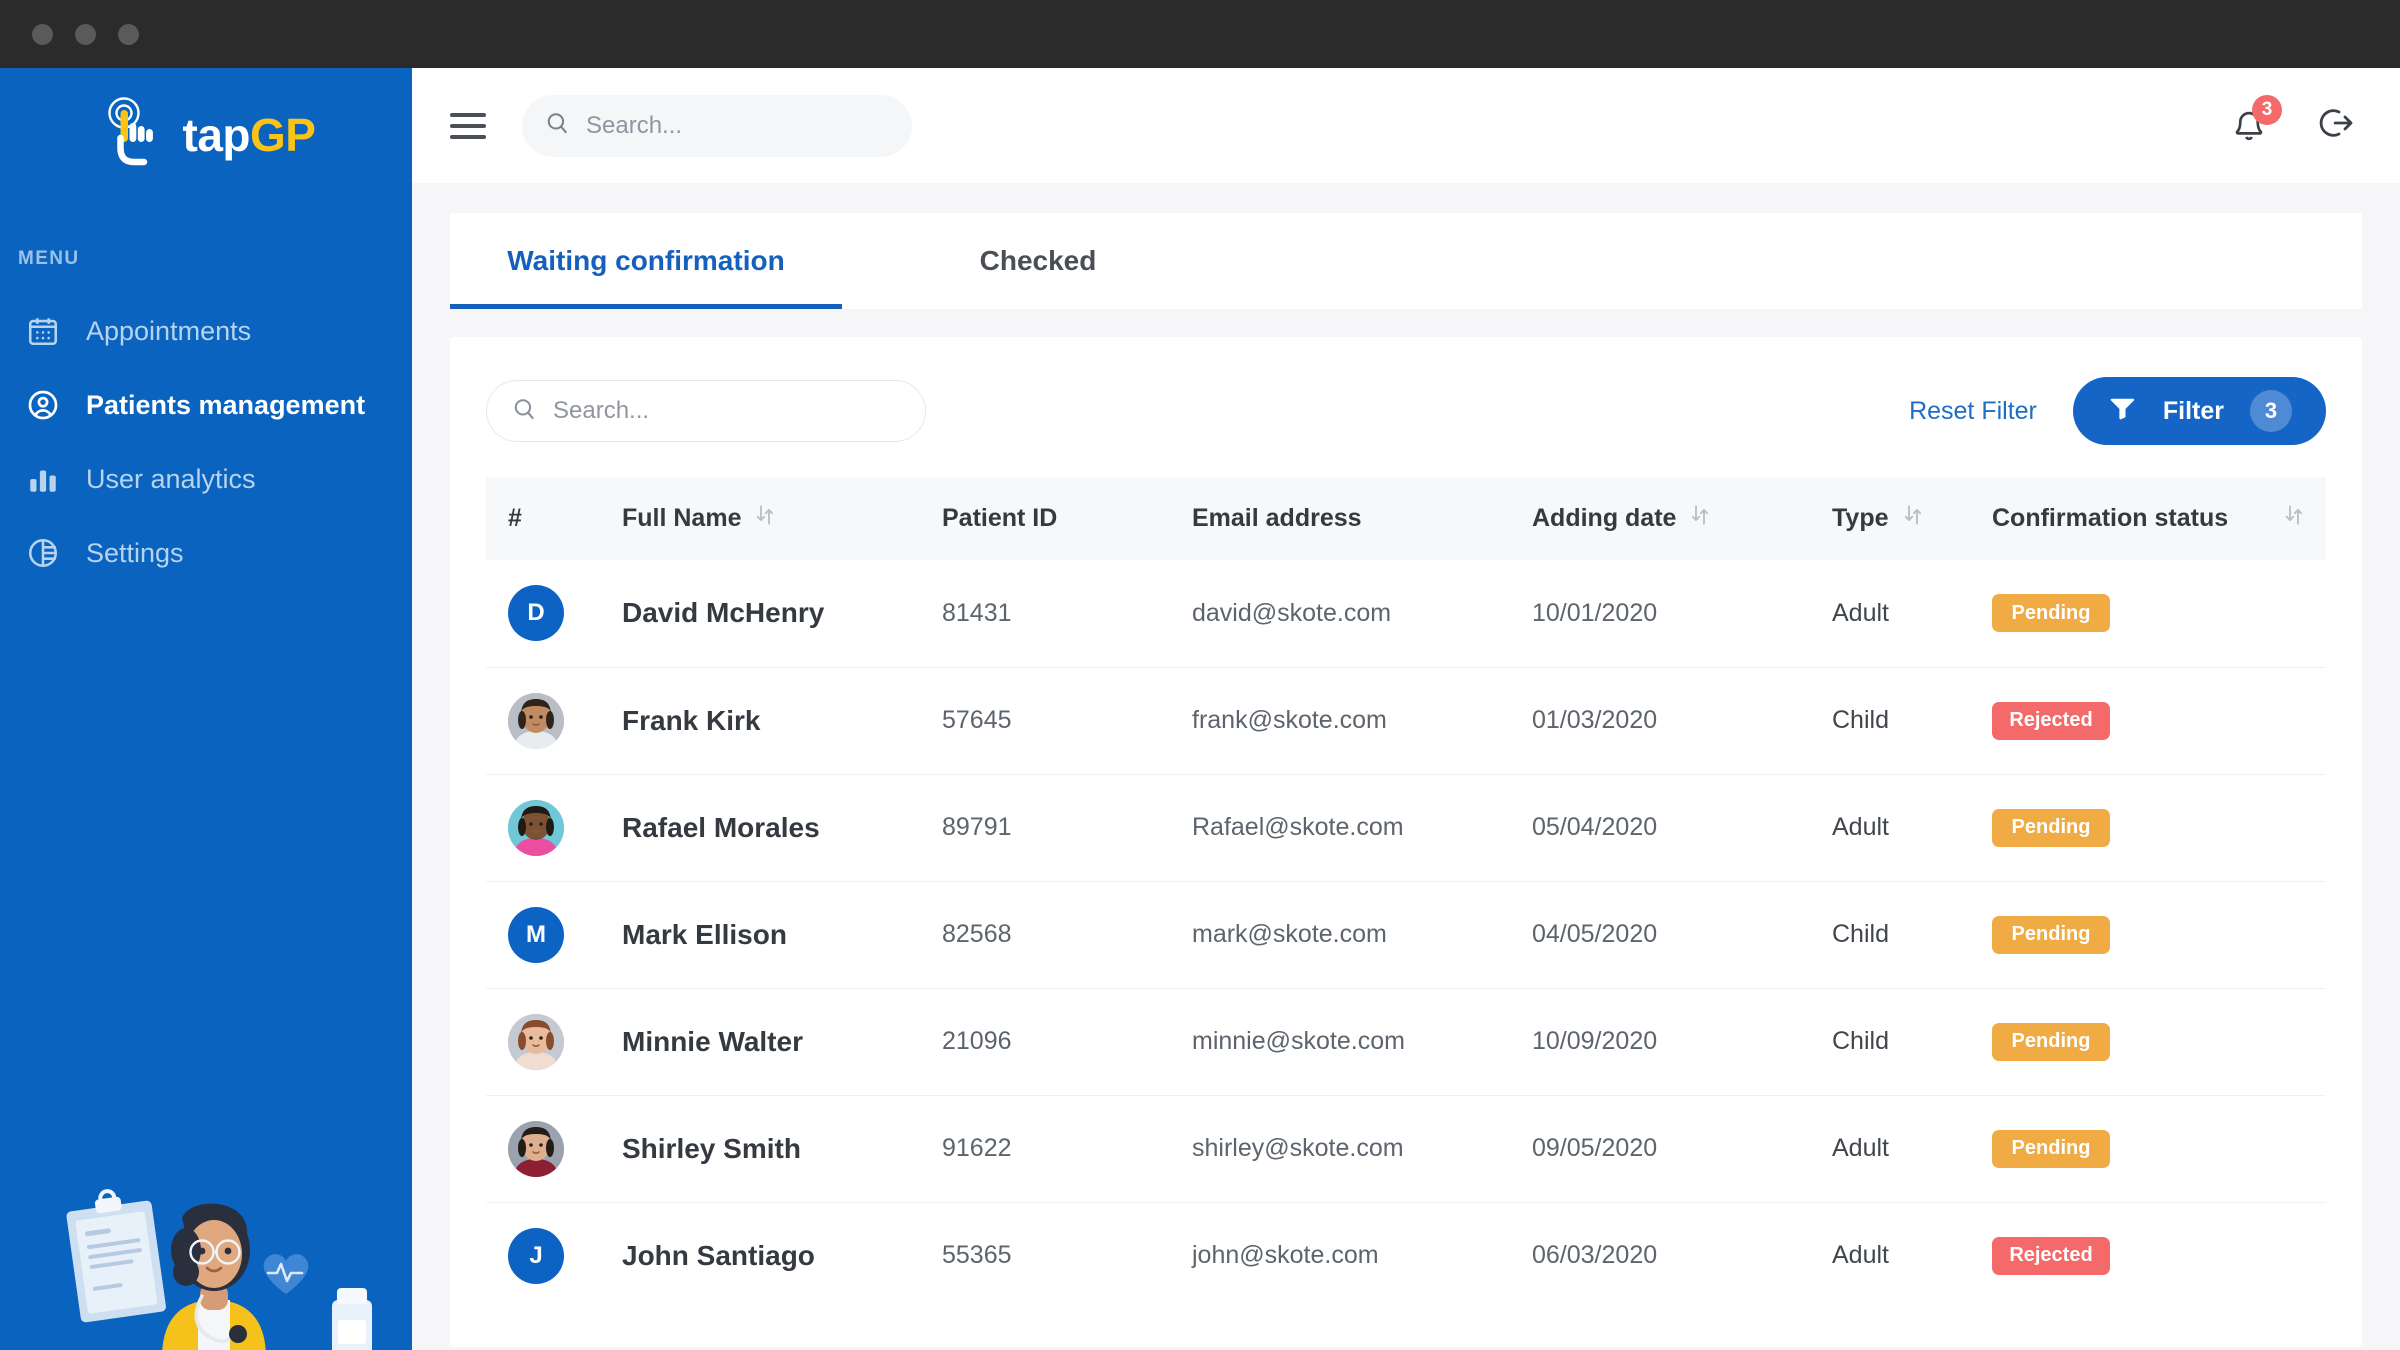 The width and height of the screenshot is (2400, 1350). Describe the element at coordinates (711, 1148) in the screenshot. I see `patient-name: Shirley Smith` at that location.